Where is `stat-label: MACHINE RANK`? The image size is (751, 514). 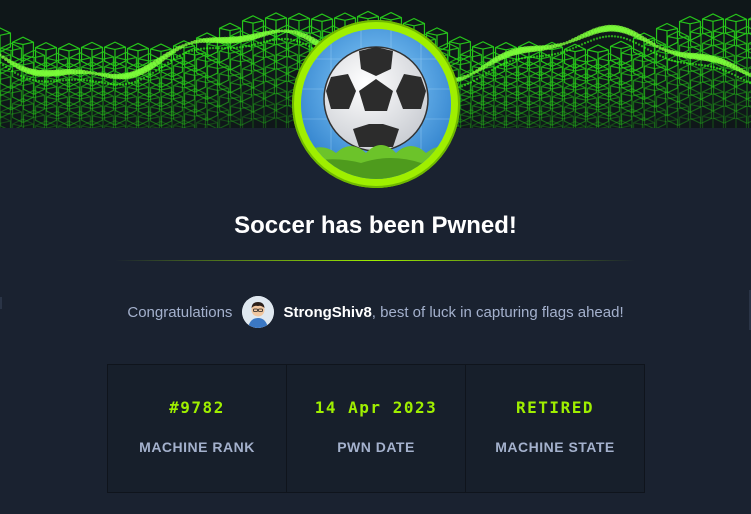
stat-label: MACHINE RANK is located at coordinates (197, 447).